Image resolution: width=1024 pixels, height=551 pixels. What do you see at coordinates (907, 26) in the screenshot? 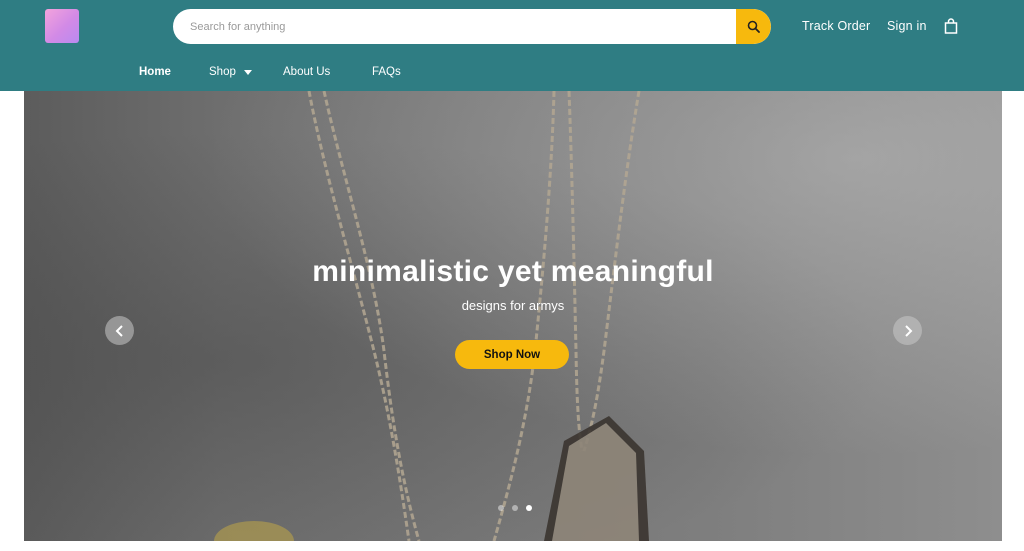
I see `sign-in-link: Sign in` at bounding box center [907, 26].